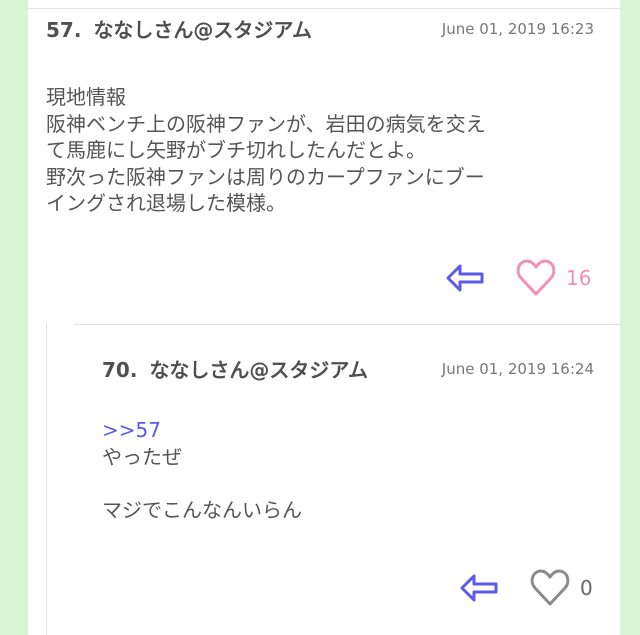  I want to click on post-header: 70. ななしさん@スタジアム June 01, 2019 16:24, so click(348, 368).